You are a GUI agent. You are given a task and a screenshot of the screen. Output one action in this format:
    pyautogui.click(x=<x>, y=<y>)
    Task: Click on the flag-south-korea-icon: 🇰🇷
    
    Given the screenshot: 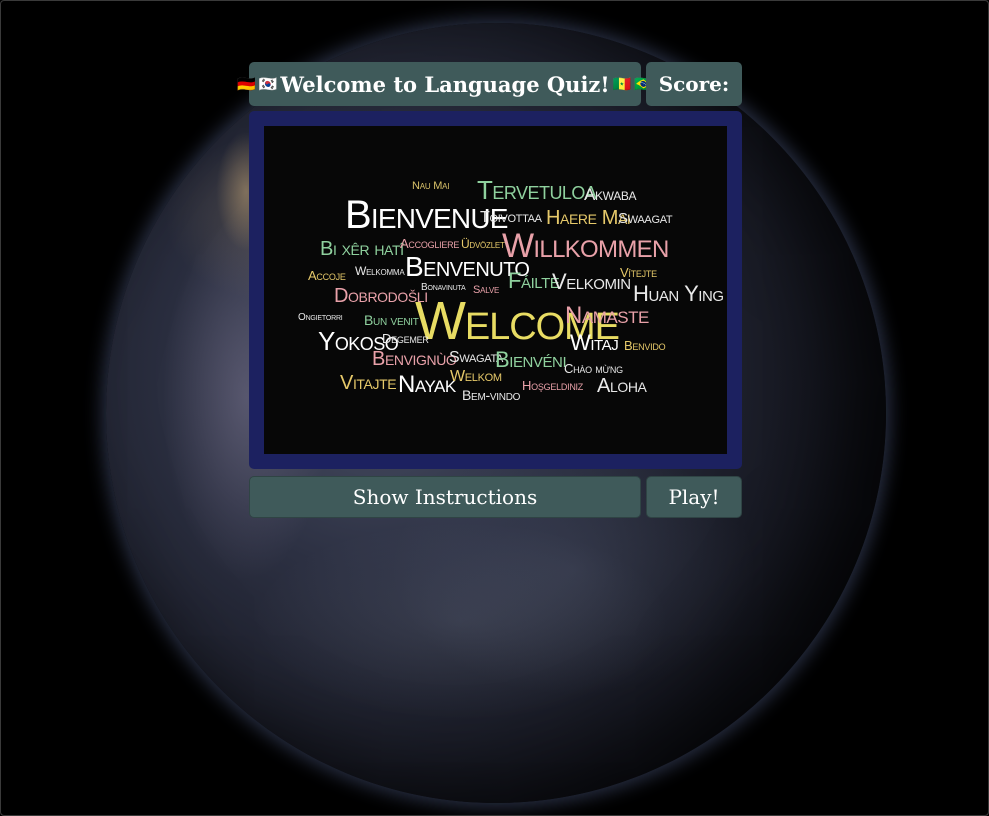 What is the action you would take?
    pyautogui.click(x=268, y=84)
    